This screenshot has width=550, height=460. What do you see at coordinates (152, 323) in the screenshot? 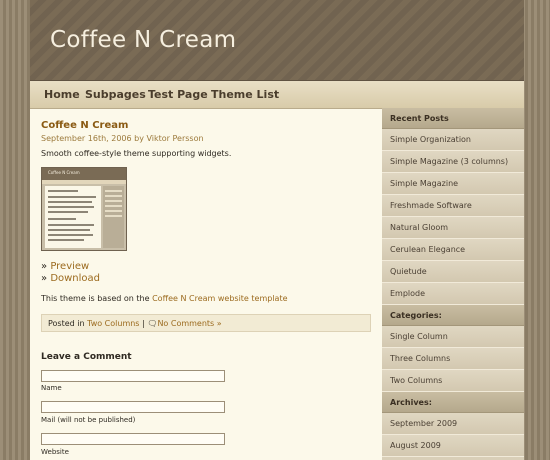
I see `comment-icon: 🗨` at bounding box center [152, 323].